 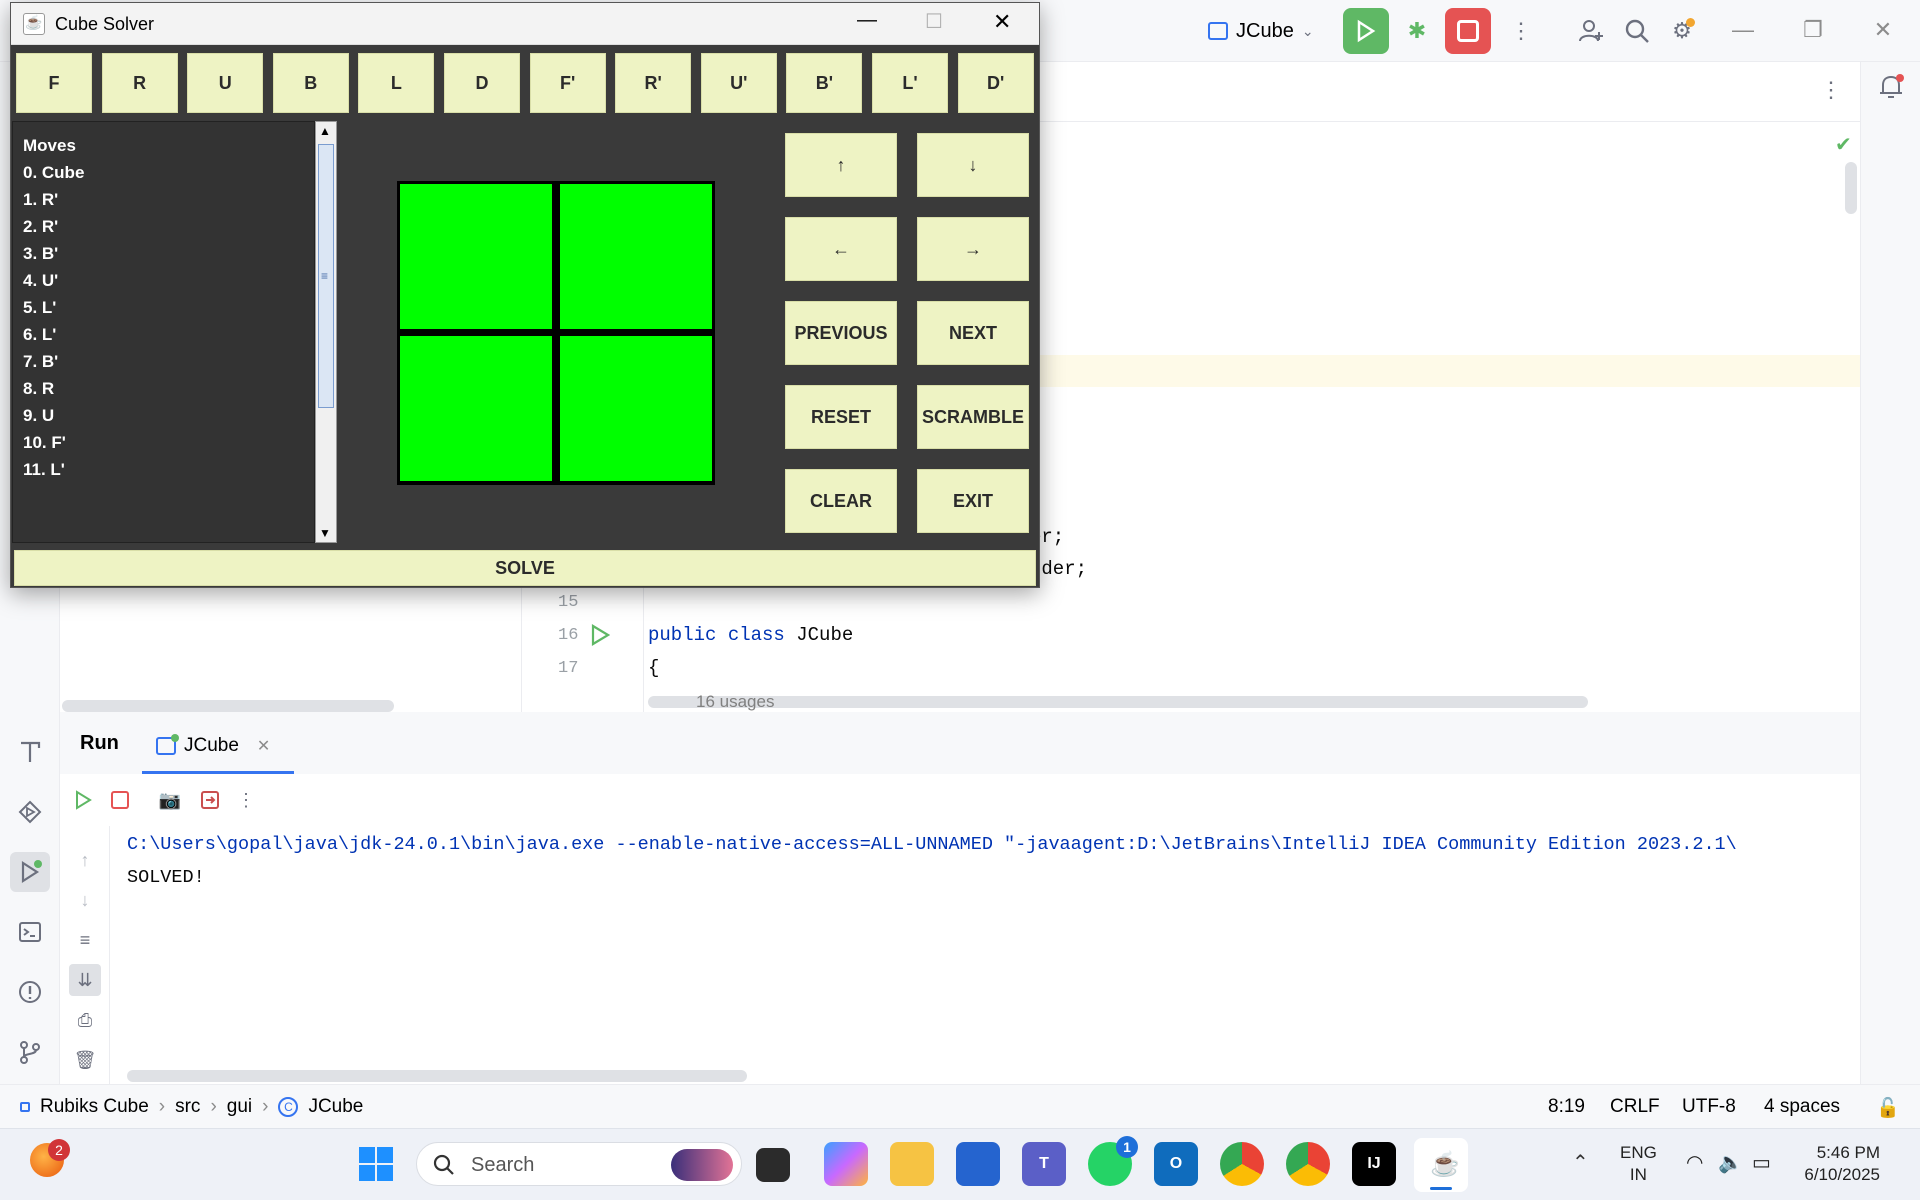 I want to click on line-separator: CRLF, so click(x=1635, y=1107).